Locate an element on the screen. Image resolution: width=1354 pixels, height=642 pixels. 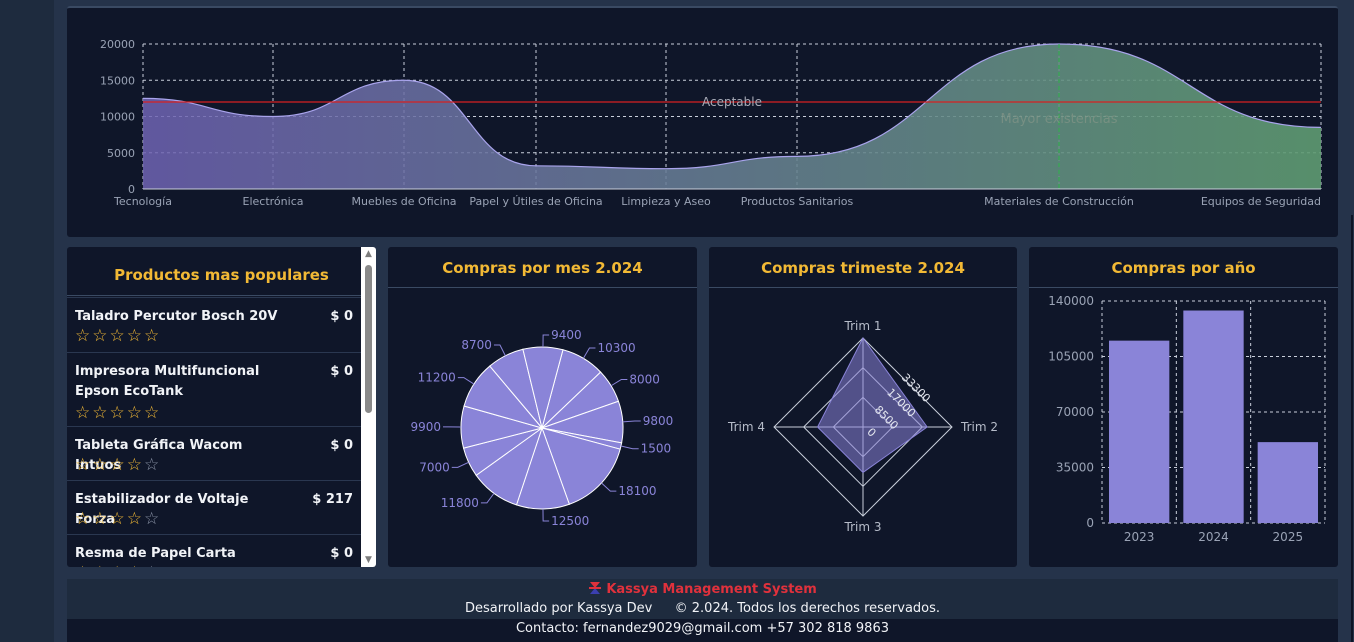
footer-developer: Desarrollado por Kassya Dev is located at coordinates (558, 608).